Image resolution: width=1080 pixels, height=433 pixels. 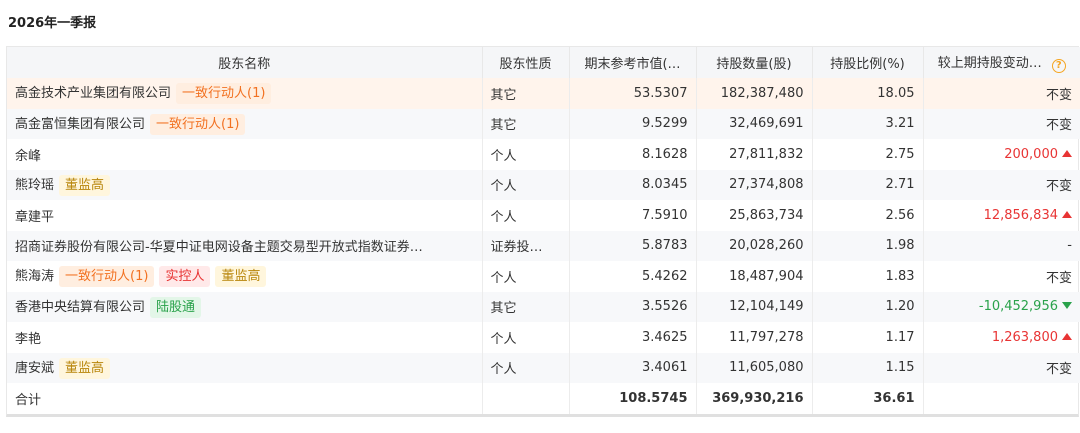 I want to click on total-ratio: 36.61, so click(x=868, y=398).